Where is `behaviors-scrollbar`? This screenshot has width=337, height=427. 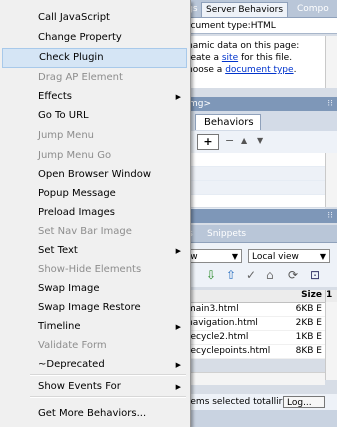
behaviors-scrollbar is located at coordinates (331, 180).